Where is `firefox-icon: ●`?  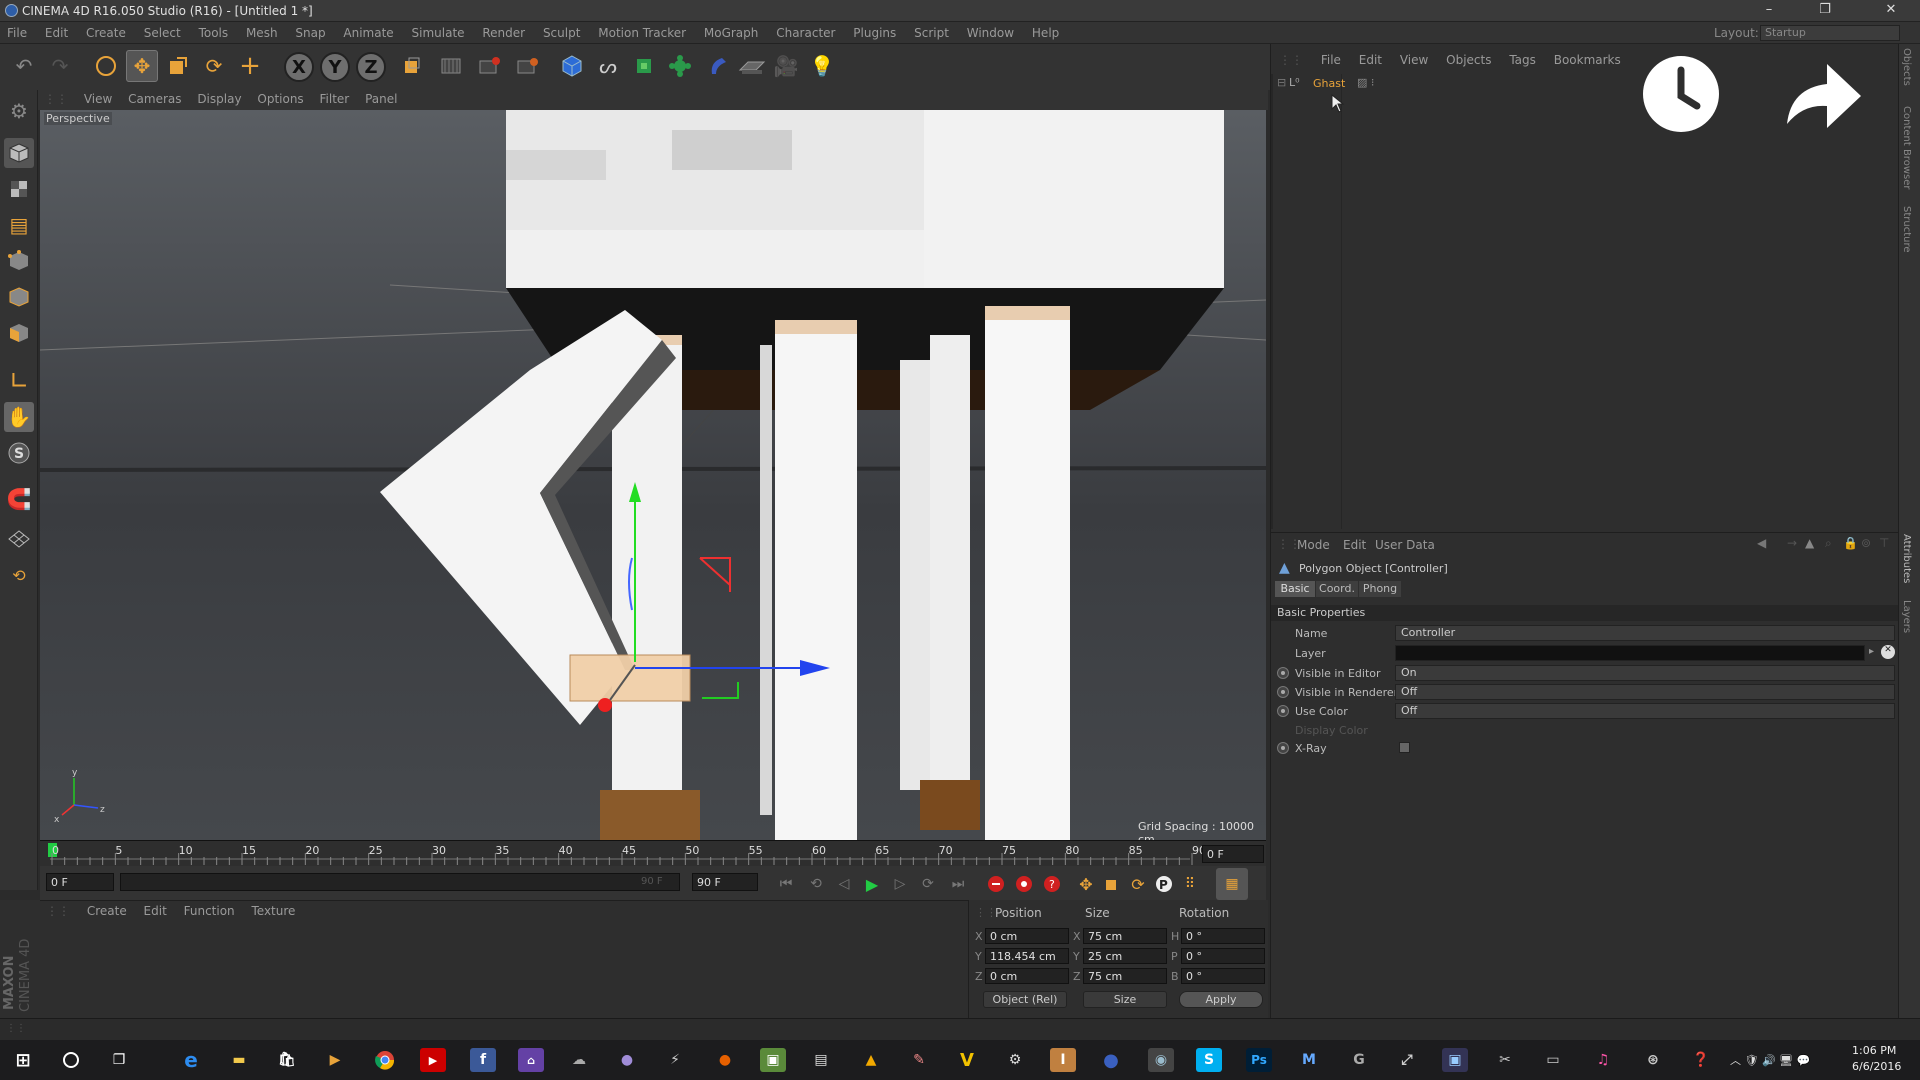 firefox-icon: ● is located at coordinates (725, 1060).